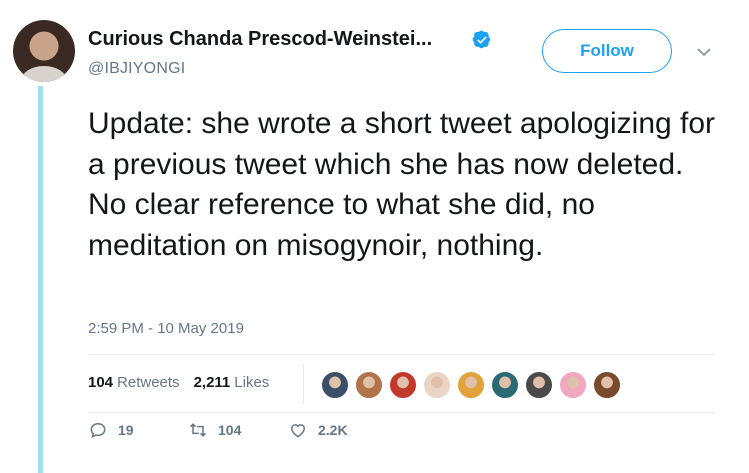 Image resolution: width=749 pixels, height=473 pixels. What do you see at coordinates (303, 384) in the screenshot?
I see `stats-separator` at bounding box center [303, 384].